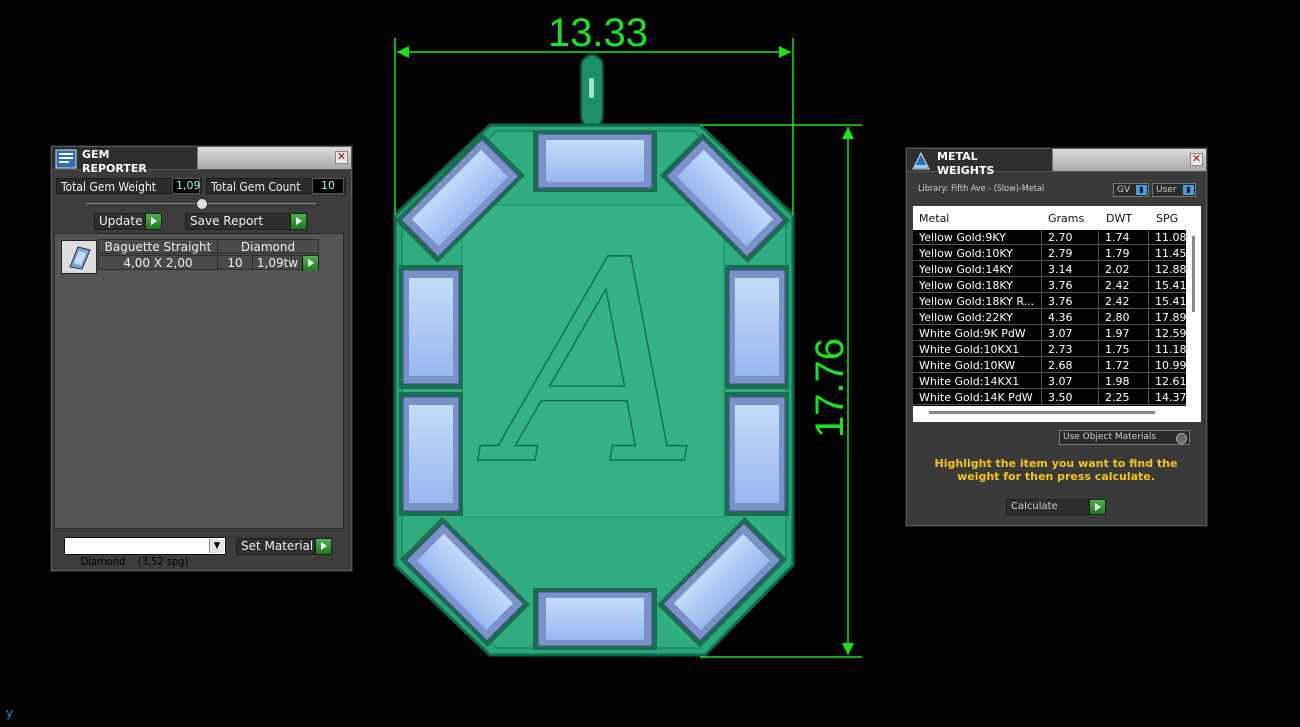  Describe the element at coordinates (977, 285) in the screenshot. I see `table-cell: Yellow Gold:18KY` at that location.